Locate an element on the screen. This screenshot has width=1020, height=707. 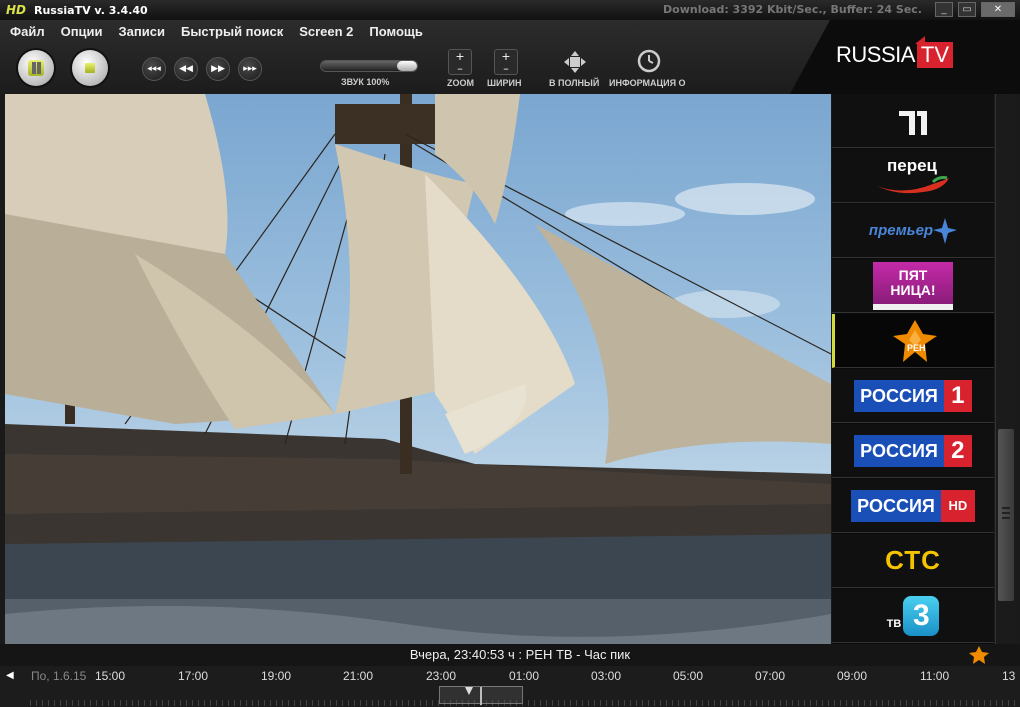
timeline-tick: 19:00 is located at coordinates (276, 676).